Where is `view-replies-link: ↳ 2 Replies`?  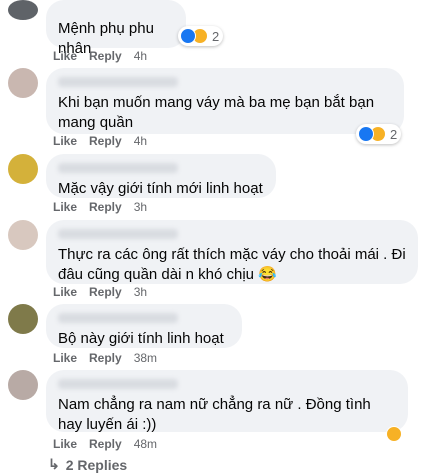
view-replies-link: ↳ 2 Replies is located at coordinates (87, 464).